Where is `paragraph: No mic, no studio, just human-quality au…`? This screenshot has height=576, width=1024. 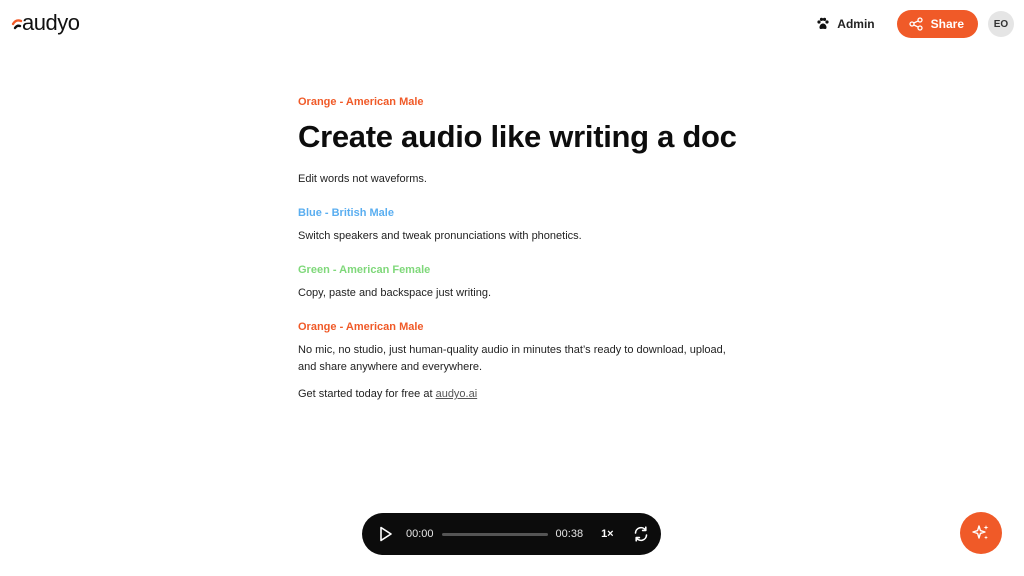 paragraph: No mic, no studio, just human-quality au… is located at coordinates (513, 359).